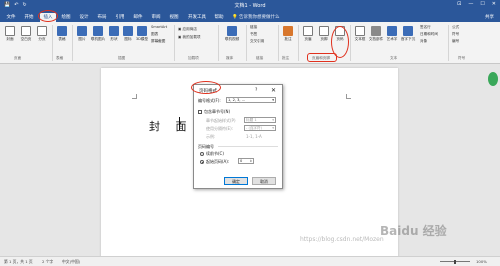 The height and width of the screenshot is (266, 500). I want to click on tab-draw: 绘图, so click(66, 17).